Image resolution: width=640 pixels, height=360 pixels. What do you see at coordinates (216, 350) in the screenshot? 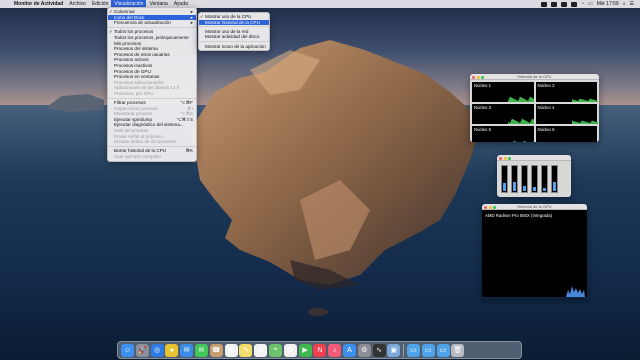
I see `dock-contacts-icon: ☎` at bounding box center [216, 350].